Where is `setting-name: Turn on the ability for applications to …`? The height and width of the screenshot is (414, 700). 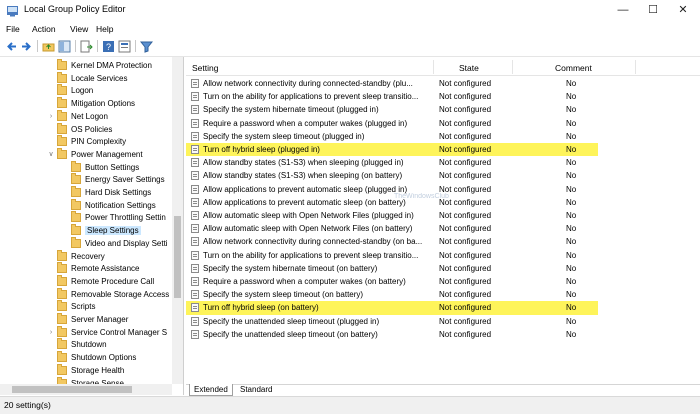
setting-name: Turn on the ability for applications to … is located at coordinates (311, 255).